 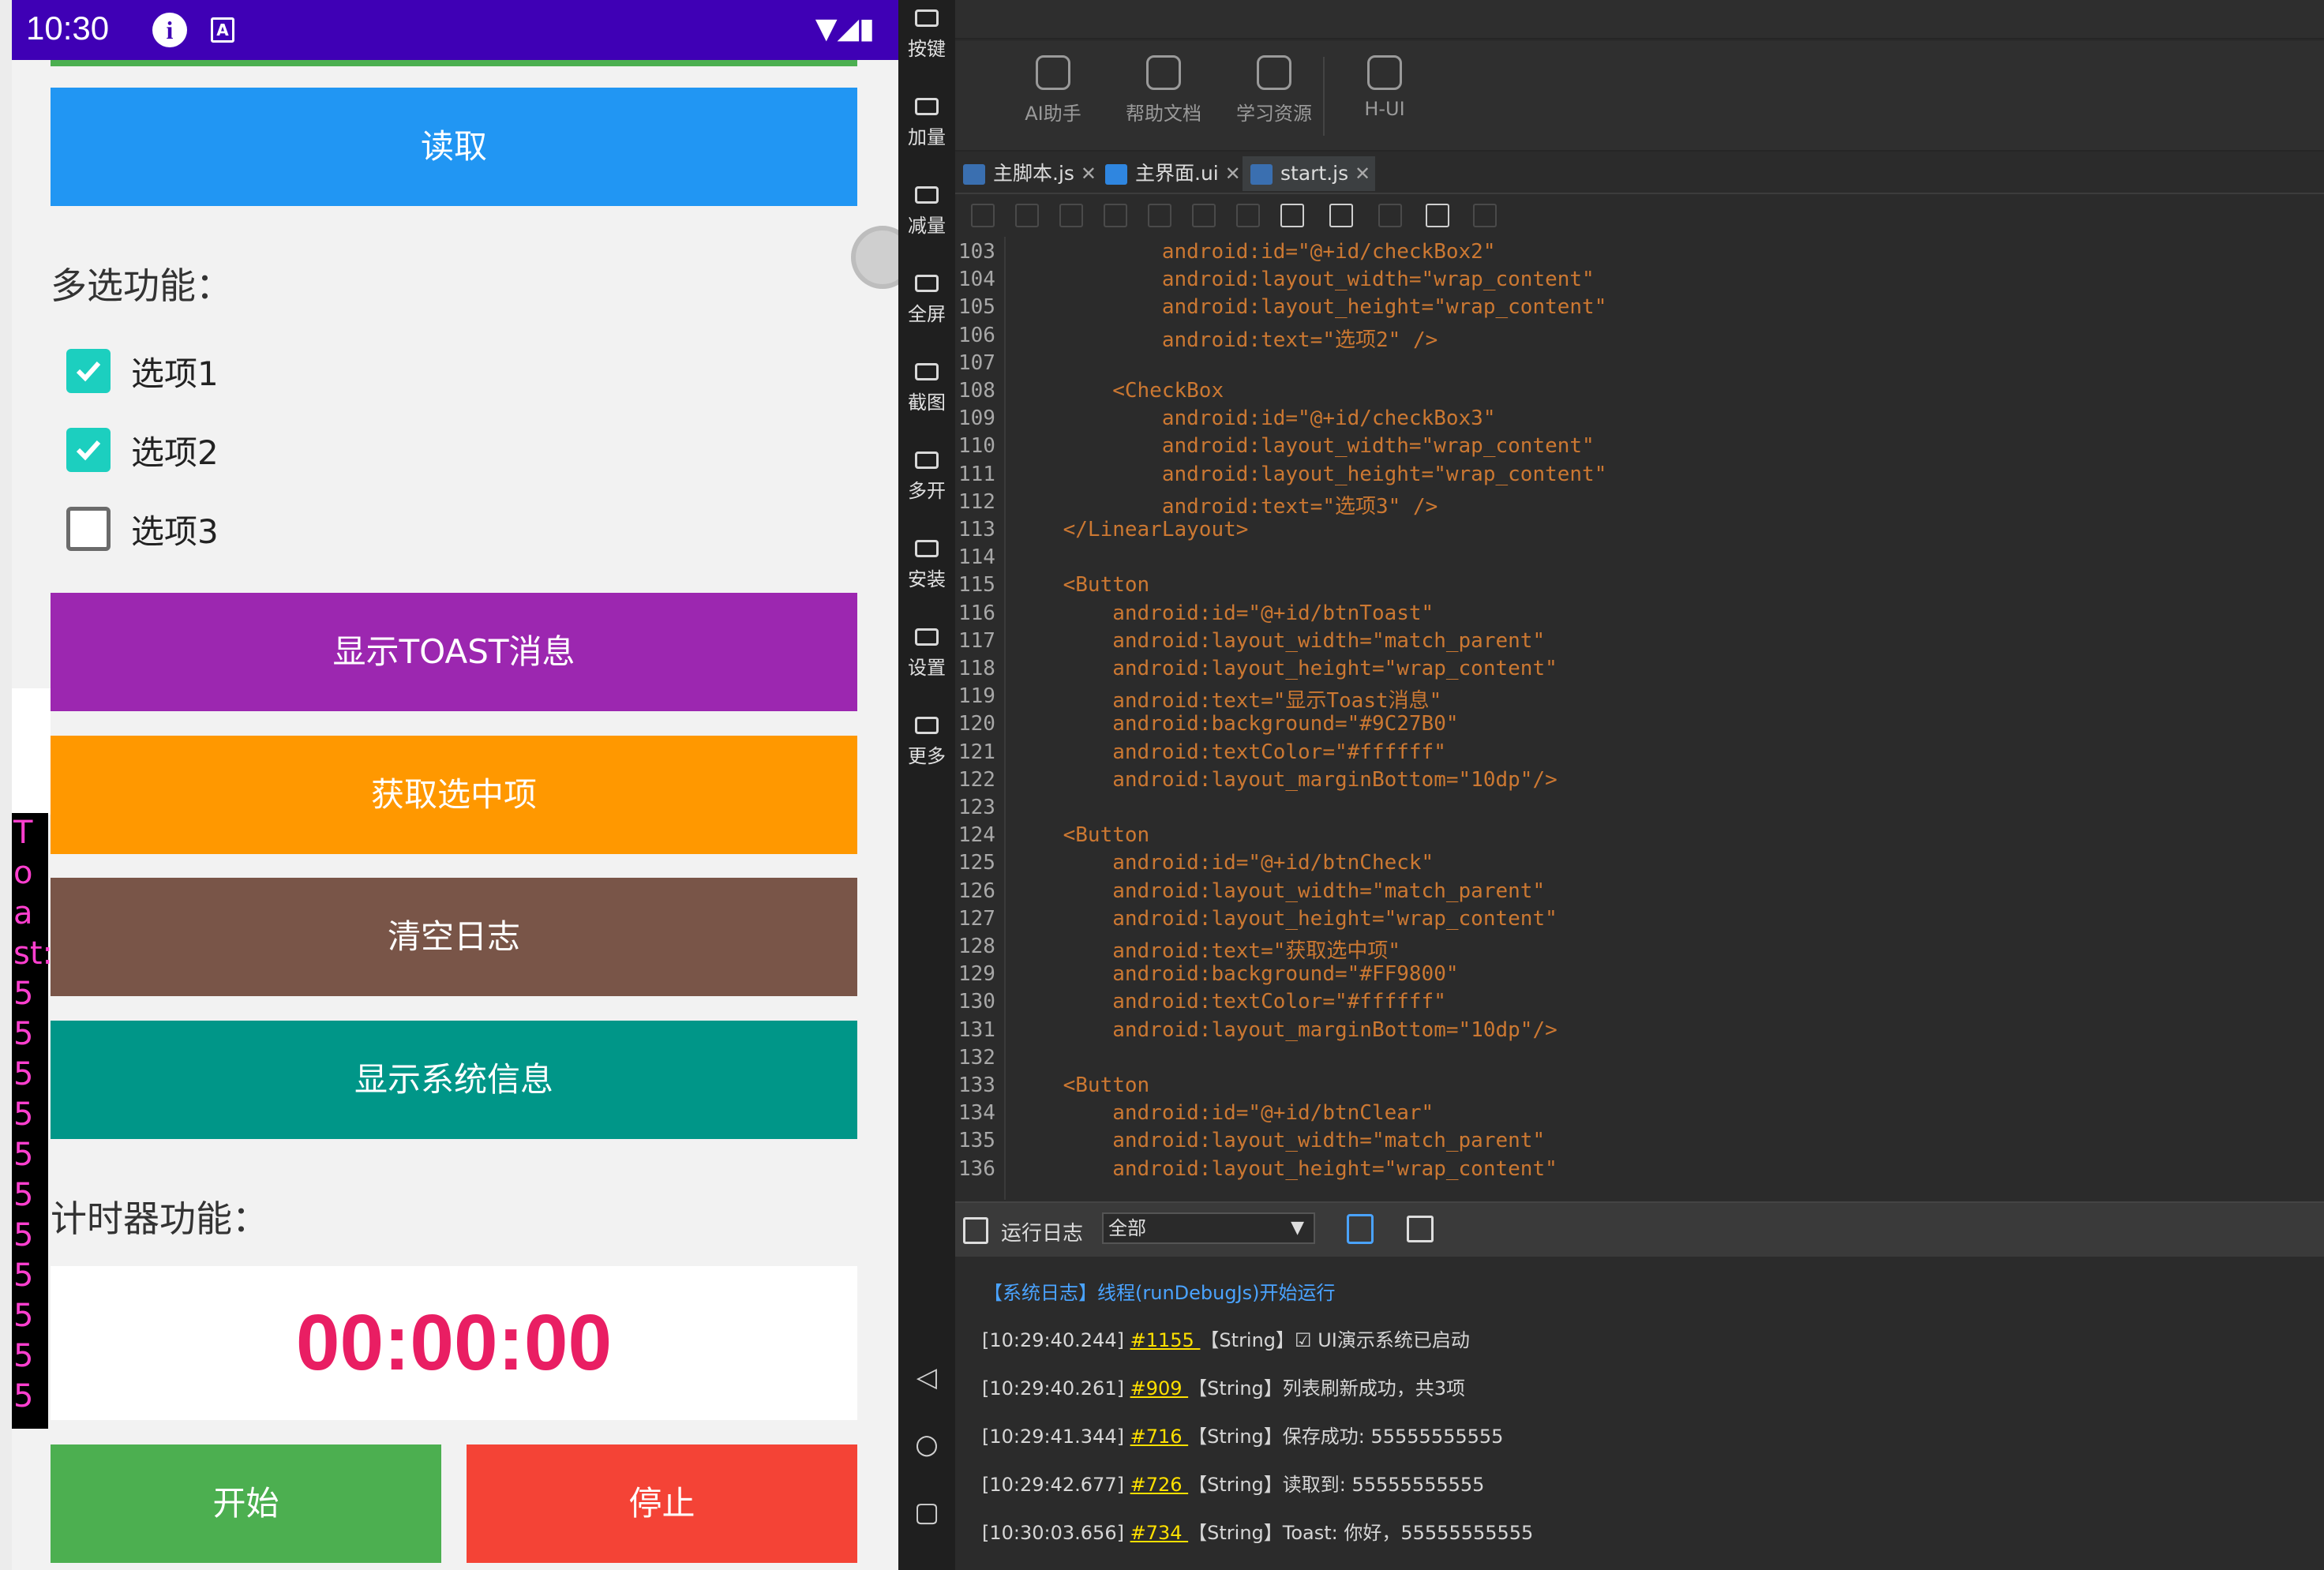 I want to click on multi-select-label: 多选功能：, so click(x=141, y=285).